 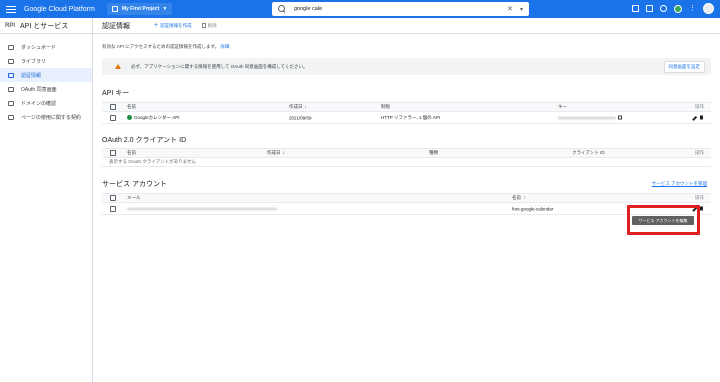 I want to click on table-header: メール 名前 ↑ 操作, so click(x=406, y=198).